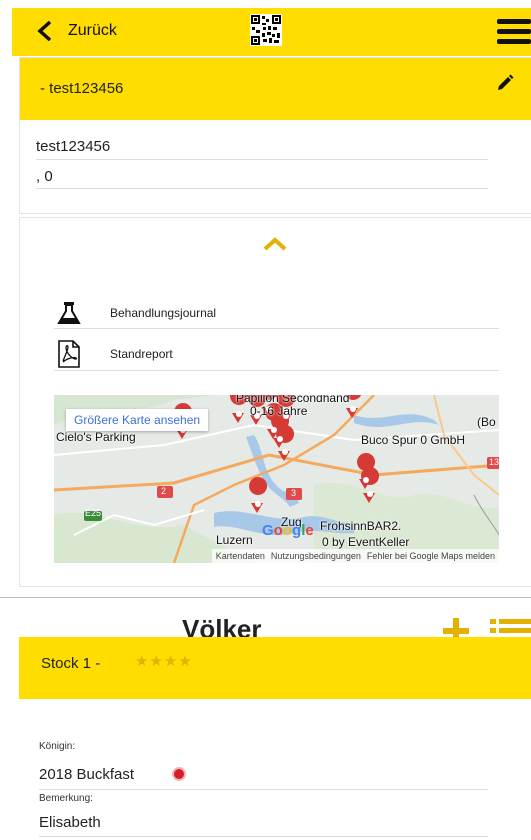 This screenshot has height=840, width=531. What do you see at coordinates (266, 30) in the screenshot?
I see `qr-code-icon` at bounding box center [266, 30].